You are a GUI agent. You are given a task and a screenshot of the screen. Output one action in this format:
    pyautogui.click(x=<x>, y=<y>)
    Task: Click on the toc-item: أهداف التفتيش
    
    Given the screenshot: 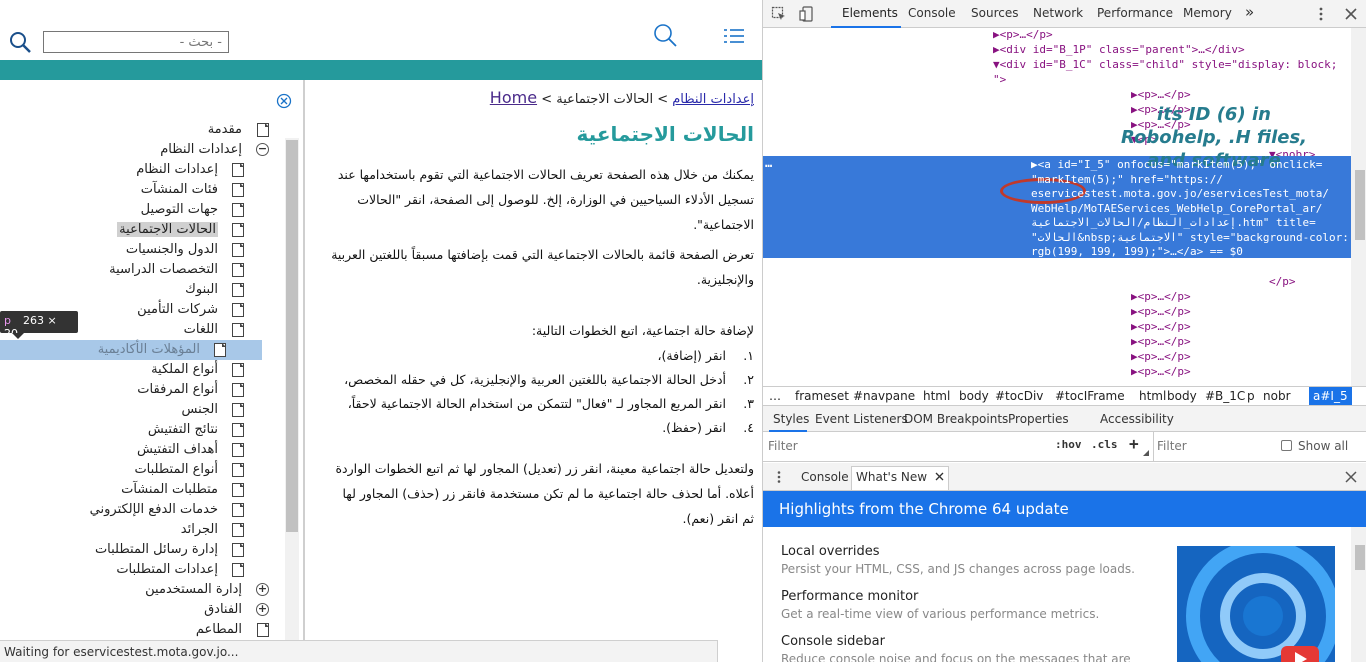 What is the action you would take?
    pyautogui.click(x=140, y=450)
    